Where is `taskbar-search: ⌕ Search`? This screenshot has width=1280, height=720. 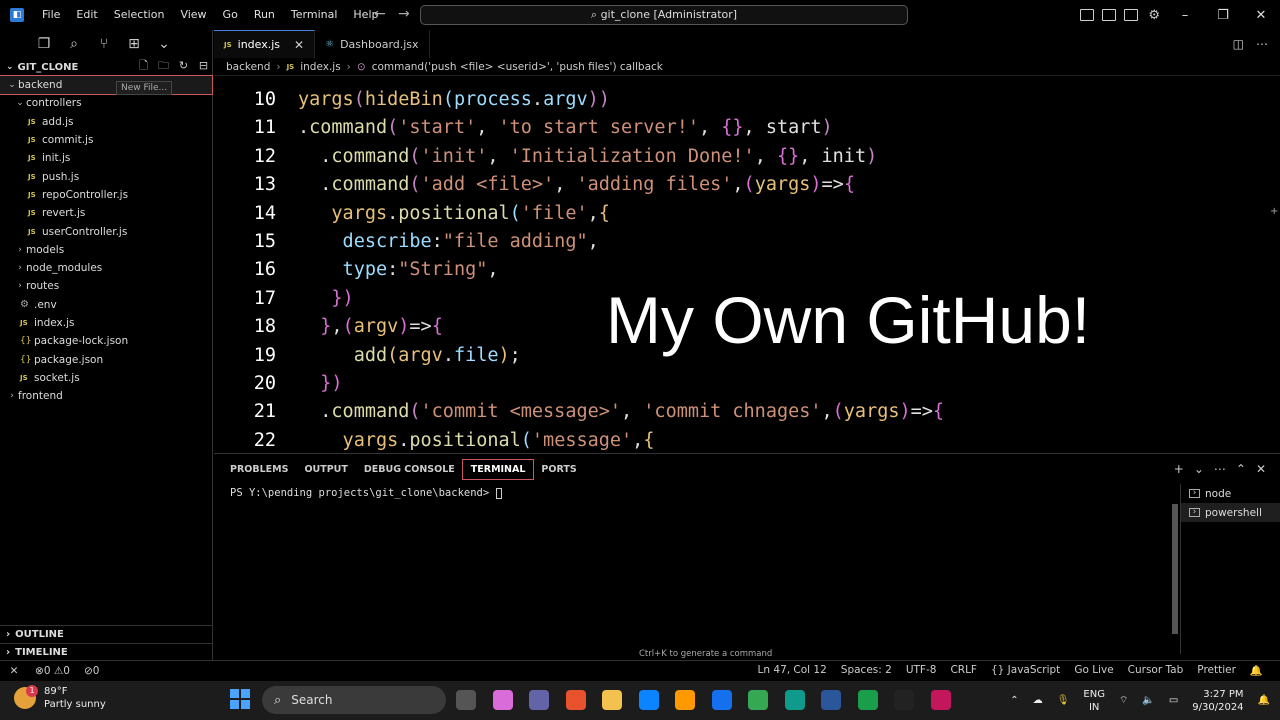 taskbar-search: ⌕ Search is located at coordinates (354, 700).